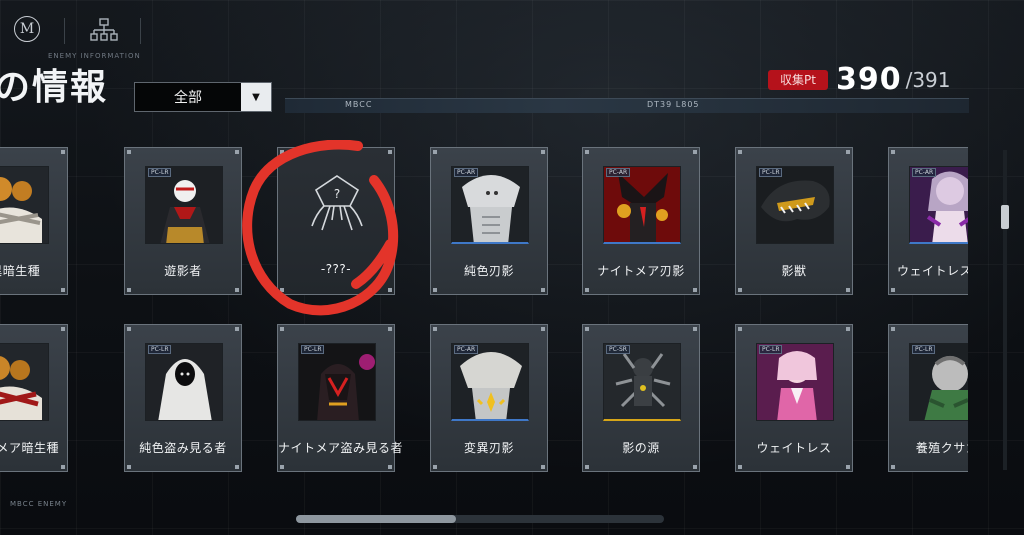 This screenshot has width=1024, height=535. I want to click on enemy-card: PC-AR ナイトメア刃影, so click(641, 221).